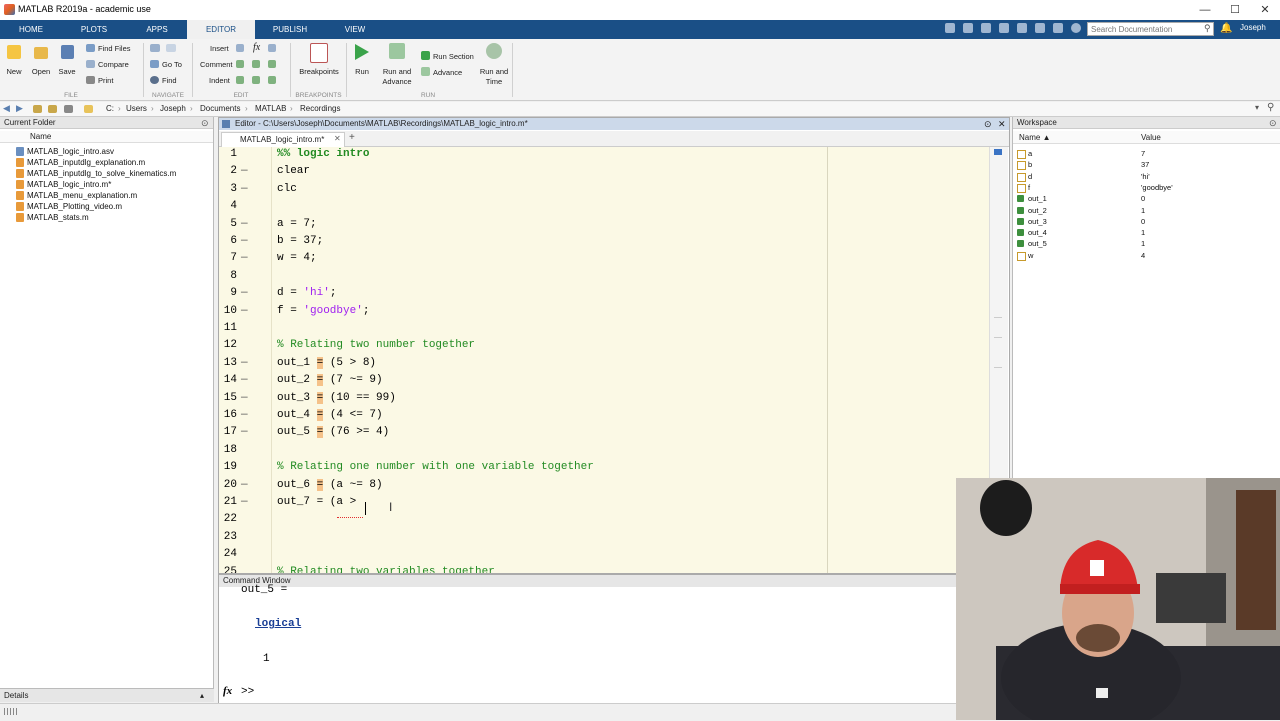 The image size is (1280, 721). I want to click on breadcrumb-users: Users, so click(136, 108).